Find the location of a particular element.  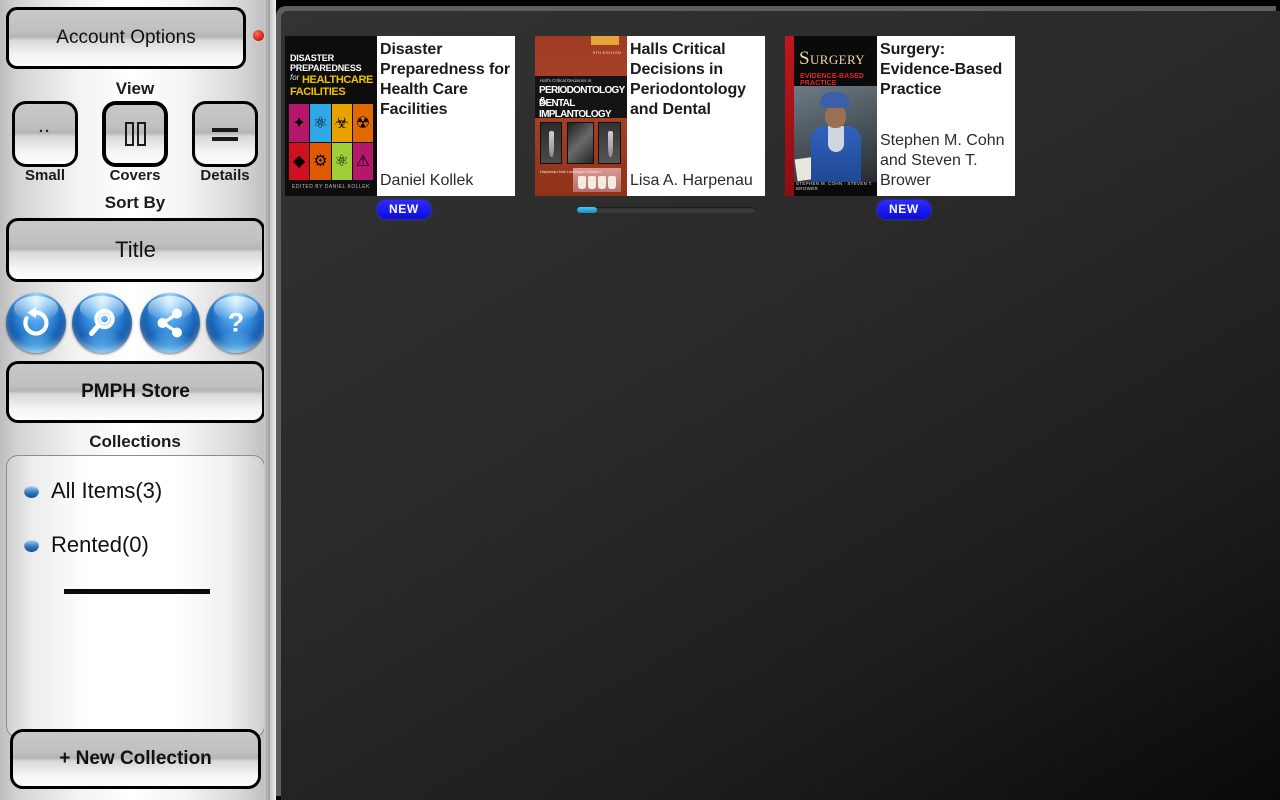

account-options-button: Account Options is located at coordinates (126, 38).